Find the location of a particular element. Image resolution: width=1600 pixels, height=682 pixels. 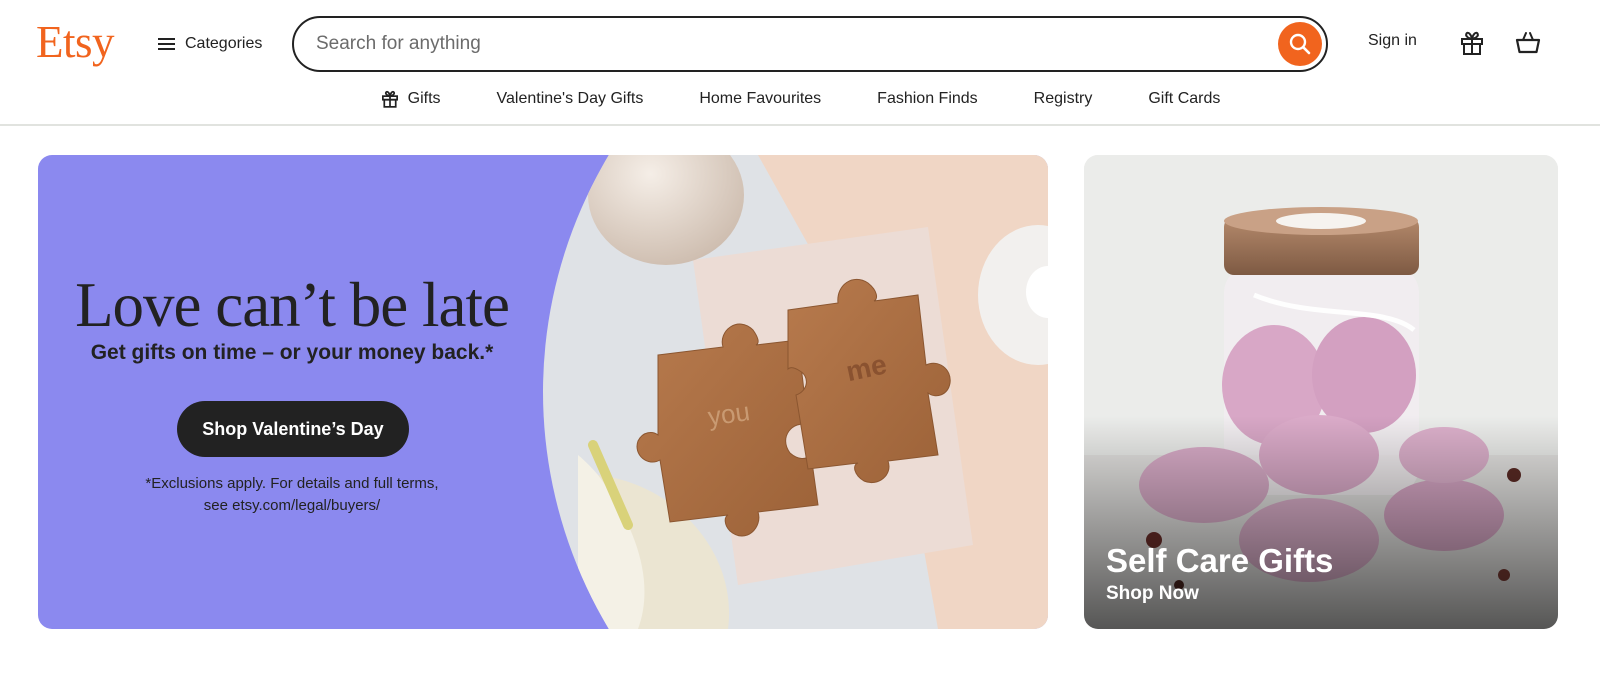

shop-valentines-day-button: Shop Valentine’s Day is located at coordinates (293, 429).